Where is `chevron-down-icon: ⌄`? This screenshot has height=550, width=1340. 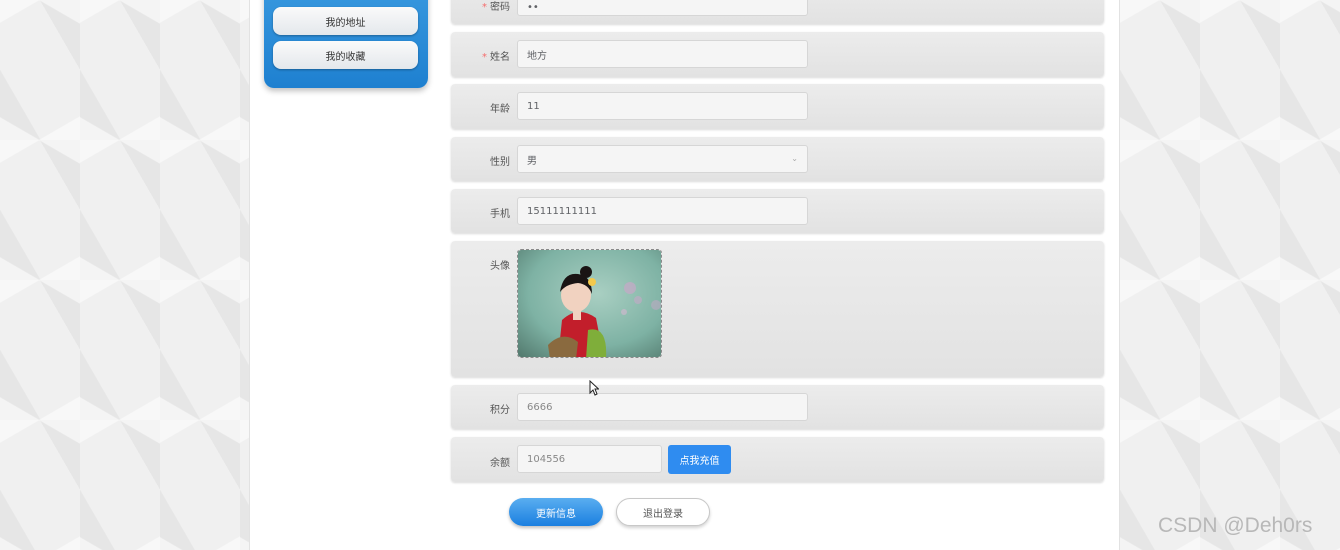 chevron-down-icon: ⌄ is located at coordinates (794, 158).